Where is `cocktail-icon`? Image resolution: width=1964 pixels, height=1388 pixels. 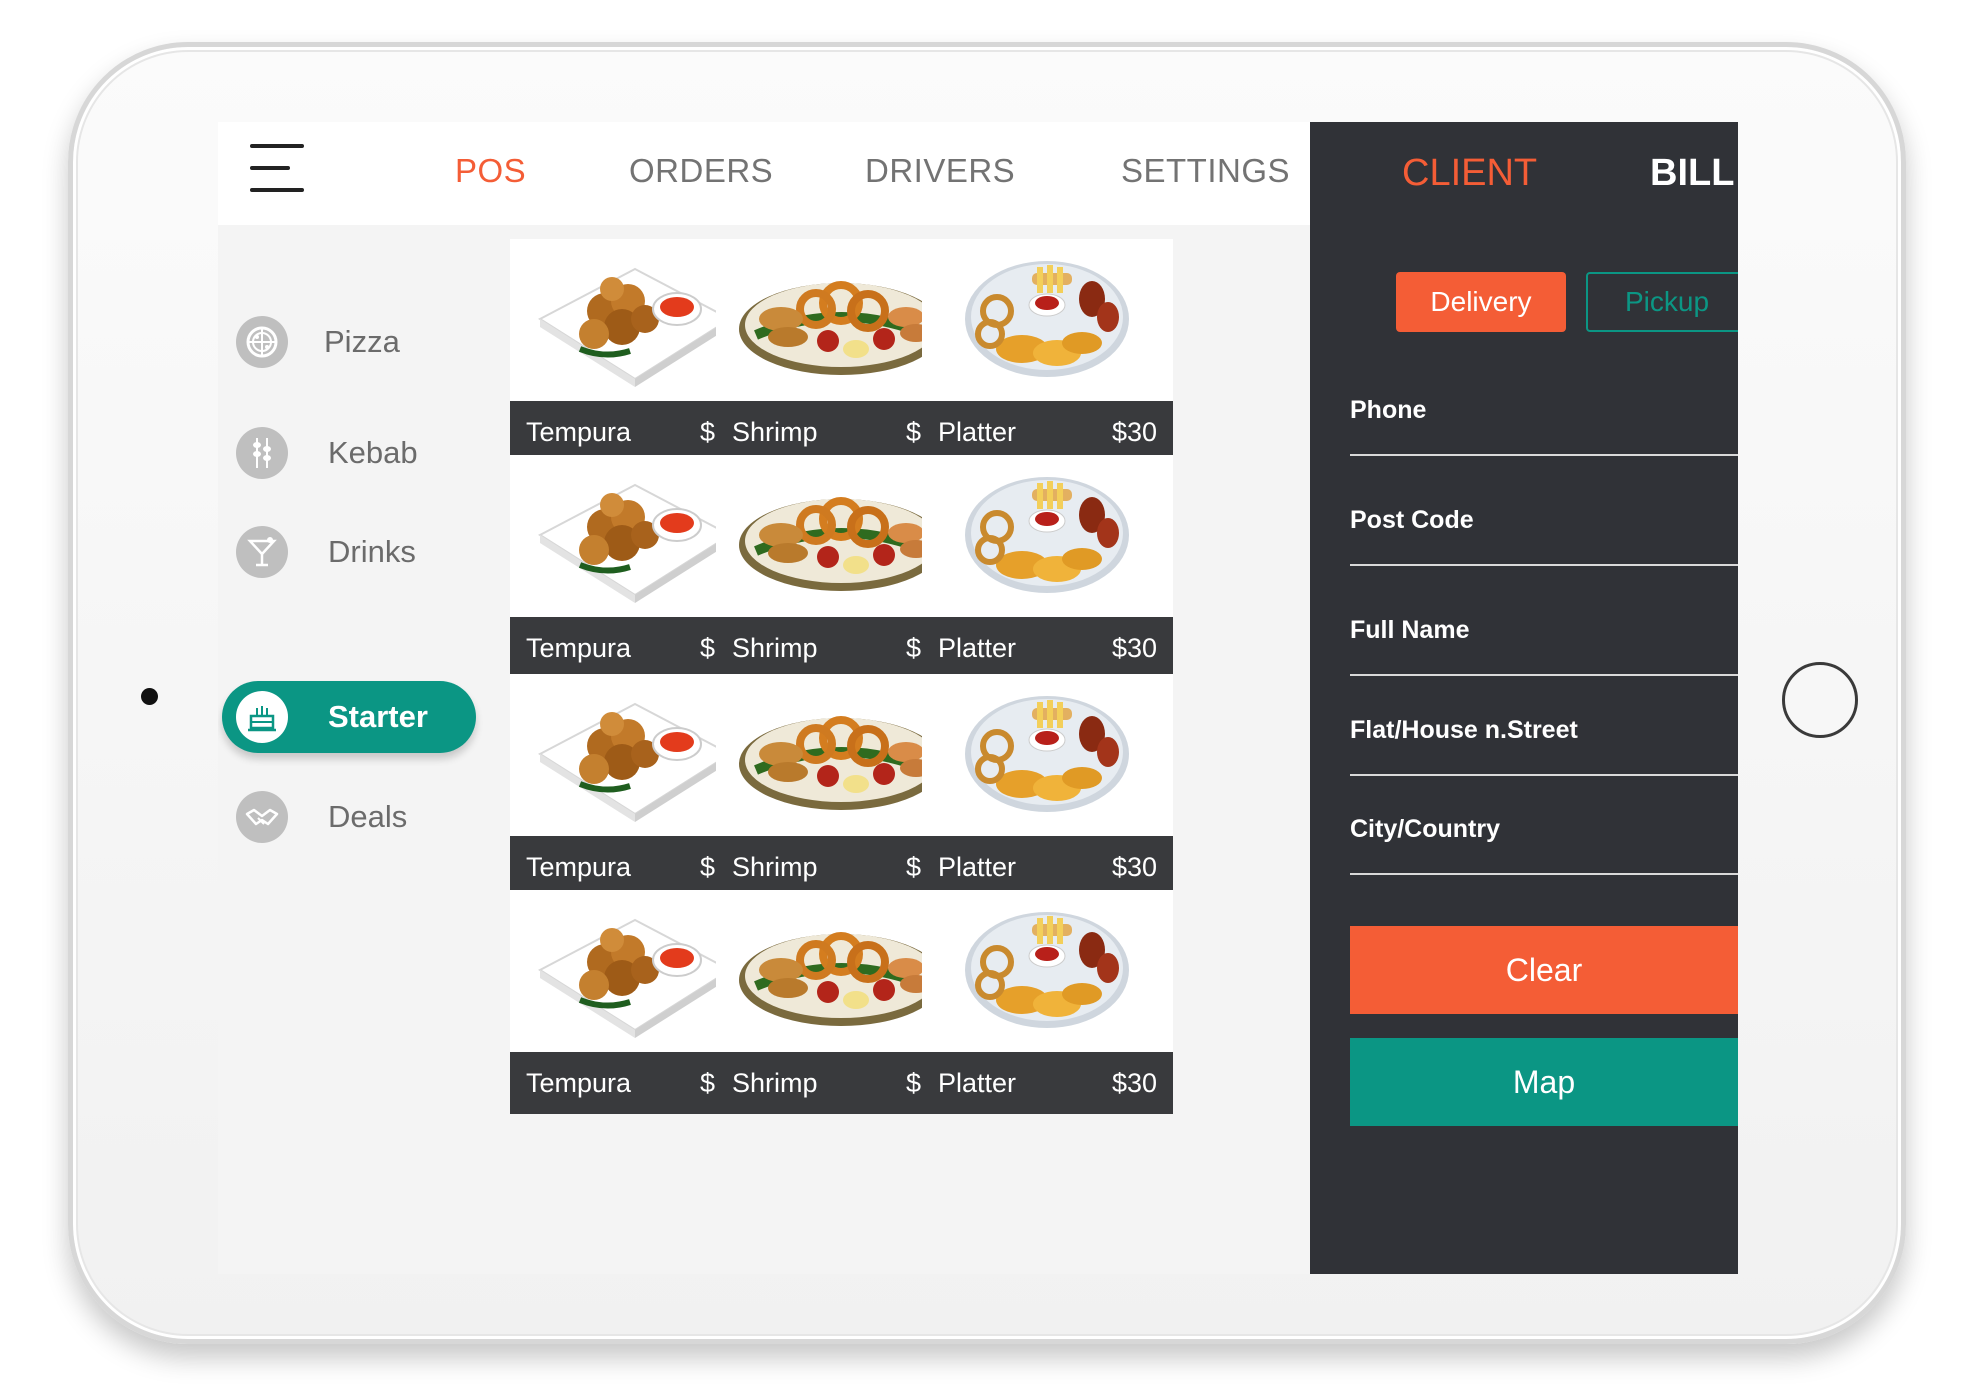
cocktail-icon is located at coordinates (262, 552).